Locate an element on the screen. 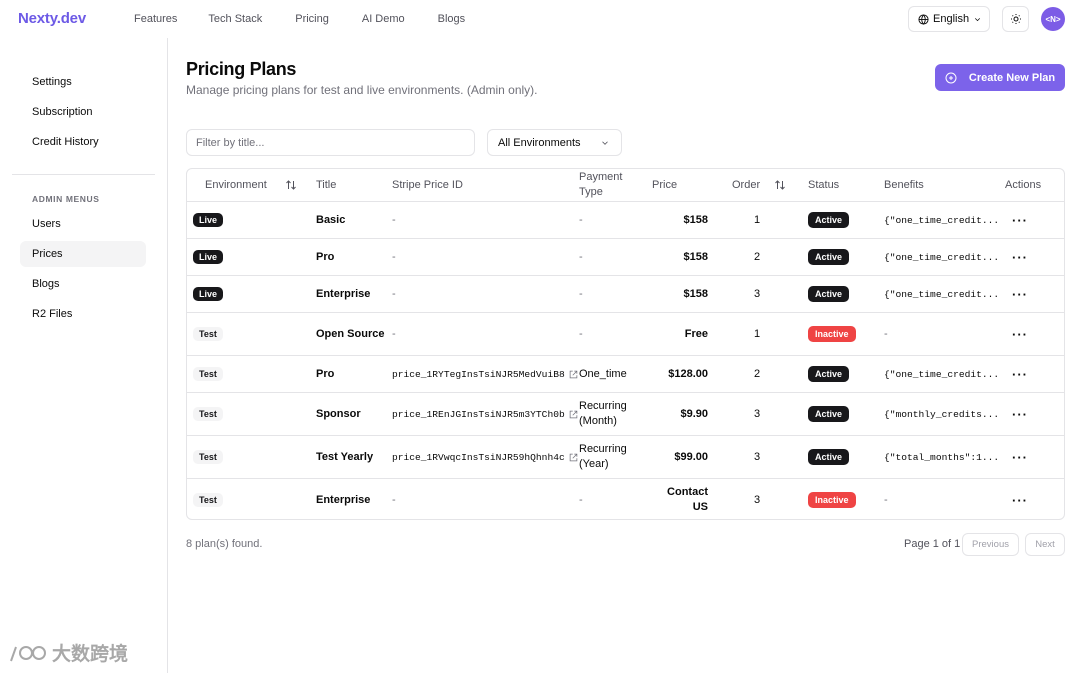  create-new-plan-button: Create New Plan is located at coordinates (1000, 77).